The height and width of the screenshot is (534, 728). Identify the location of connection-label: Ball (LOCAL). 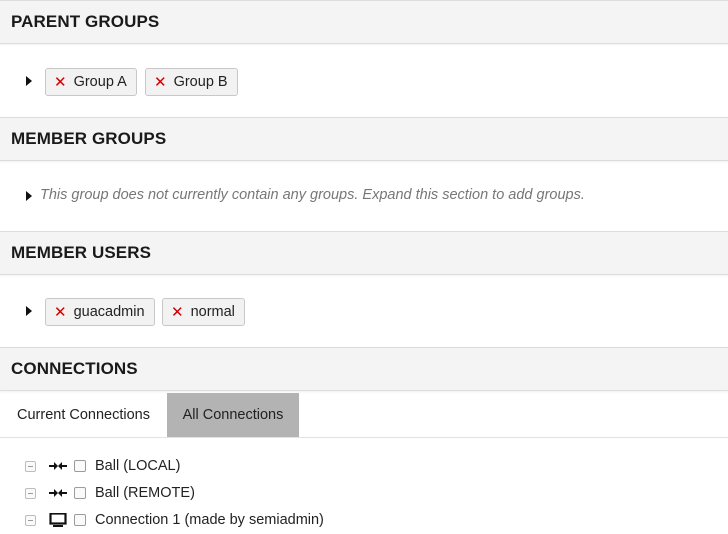
(138, 466).